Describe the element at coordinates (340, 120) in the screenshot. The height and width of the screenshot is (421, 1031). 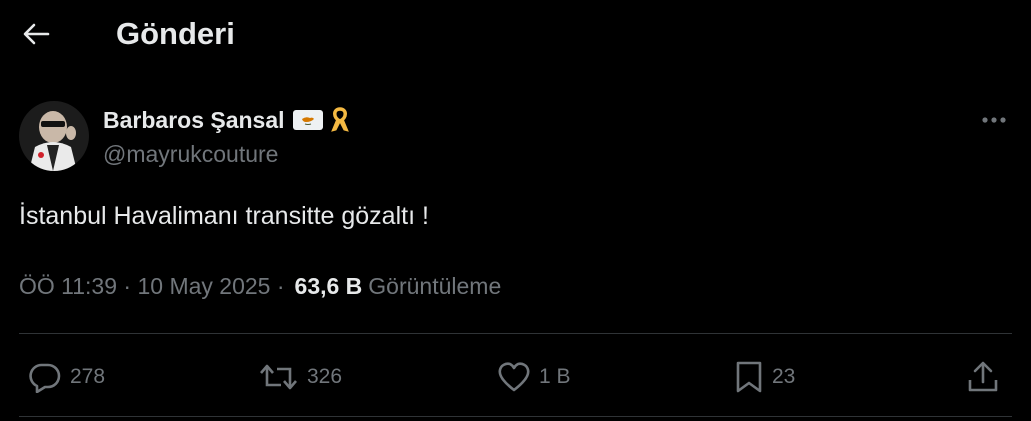
I see `ribbon-icon` at that location.